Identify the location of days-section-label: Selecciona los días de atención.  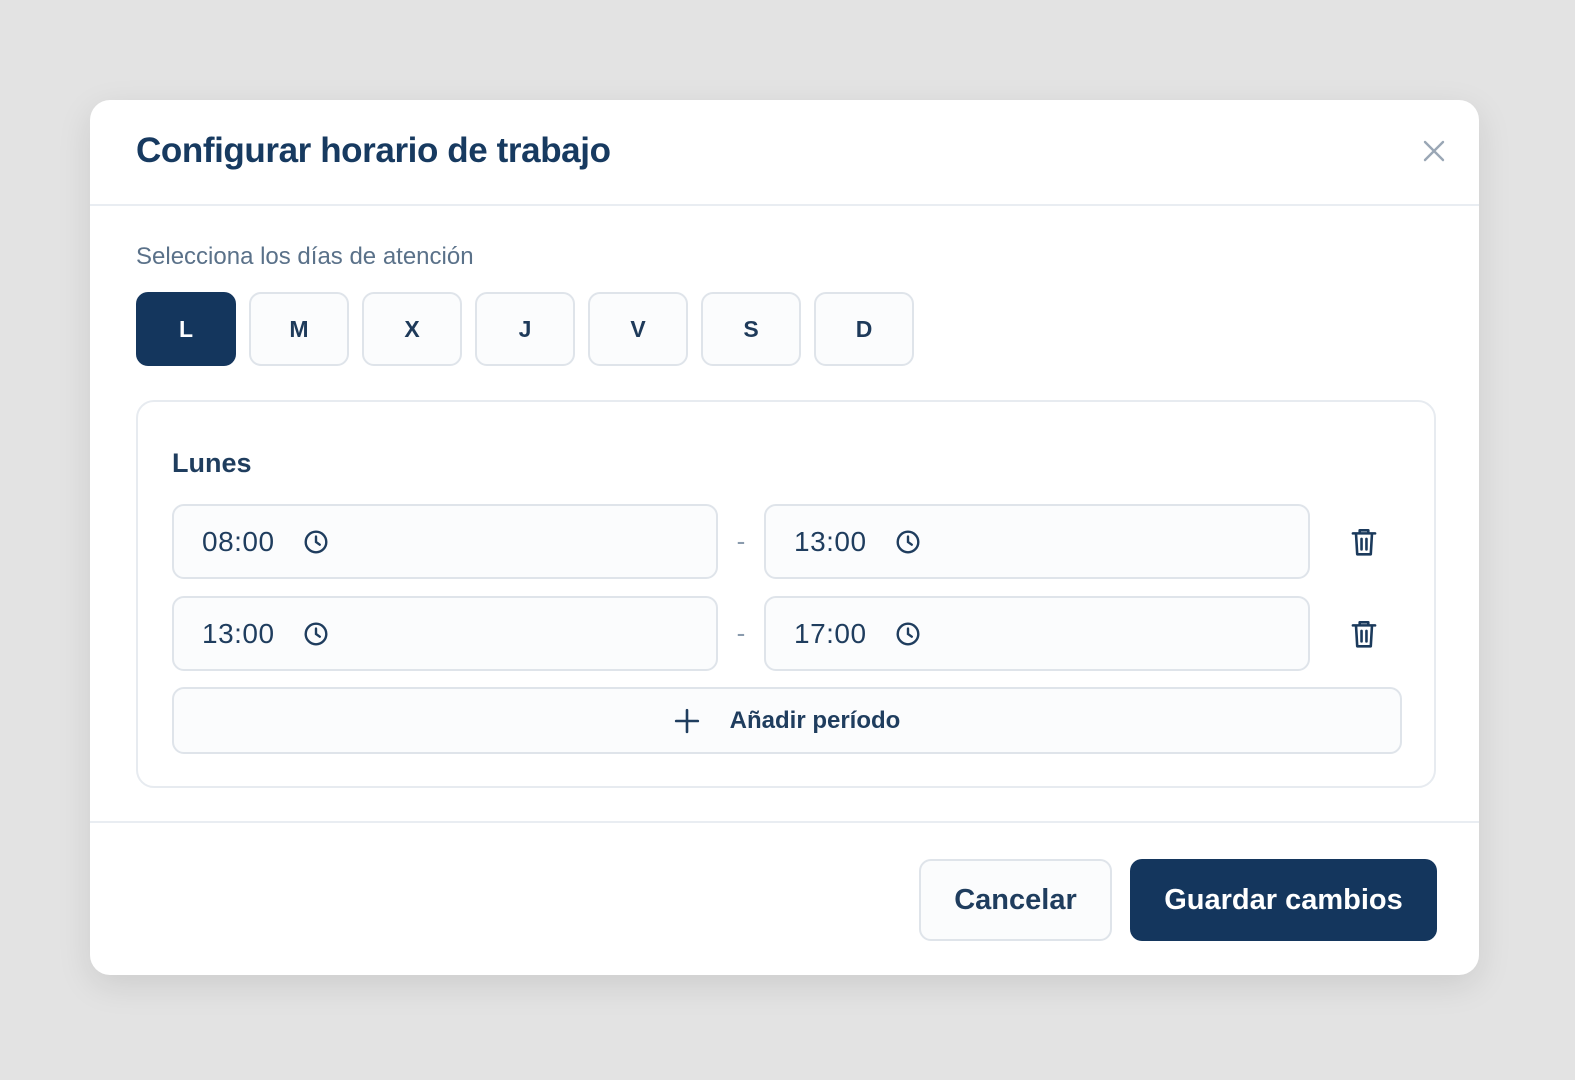
(305, 256).